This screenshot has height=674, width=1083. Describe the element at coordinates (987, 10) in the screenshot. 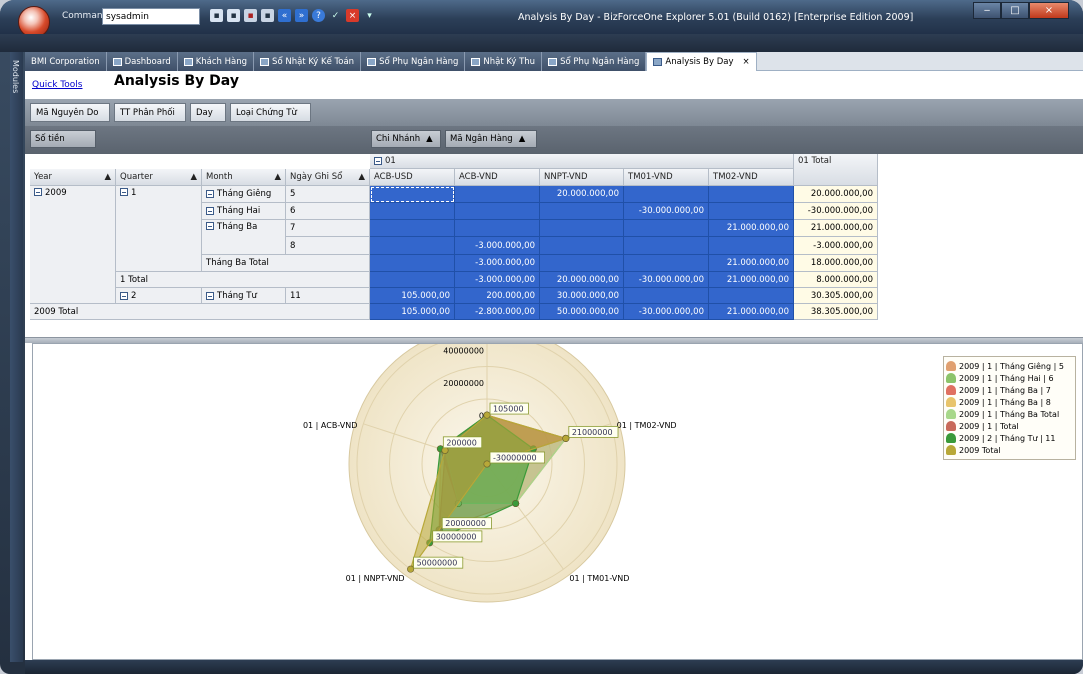

I see `minimize-button: ‒` at that location.